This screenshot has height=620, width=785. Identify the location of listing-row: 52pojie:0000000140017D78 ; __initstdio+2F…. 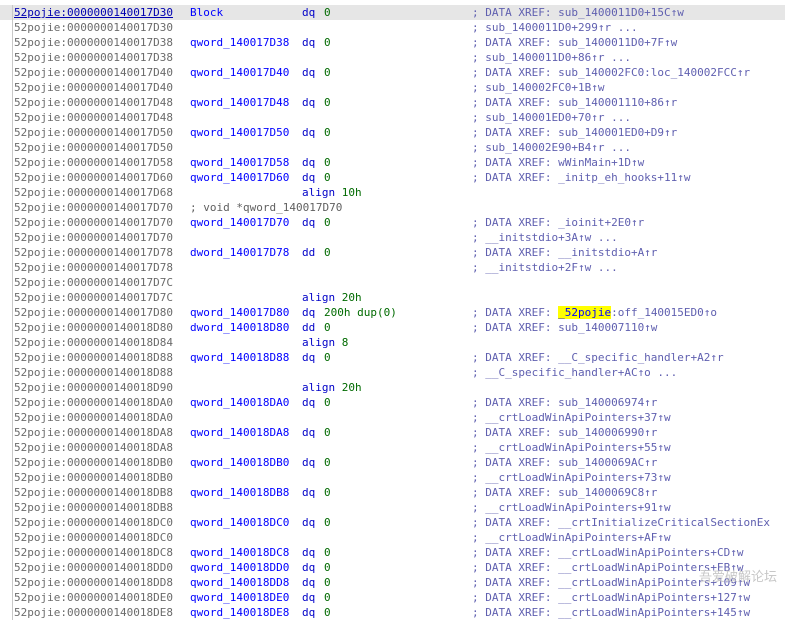
(392, 267).